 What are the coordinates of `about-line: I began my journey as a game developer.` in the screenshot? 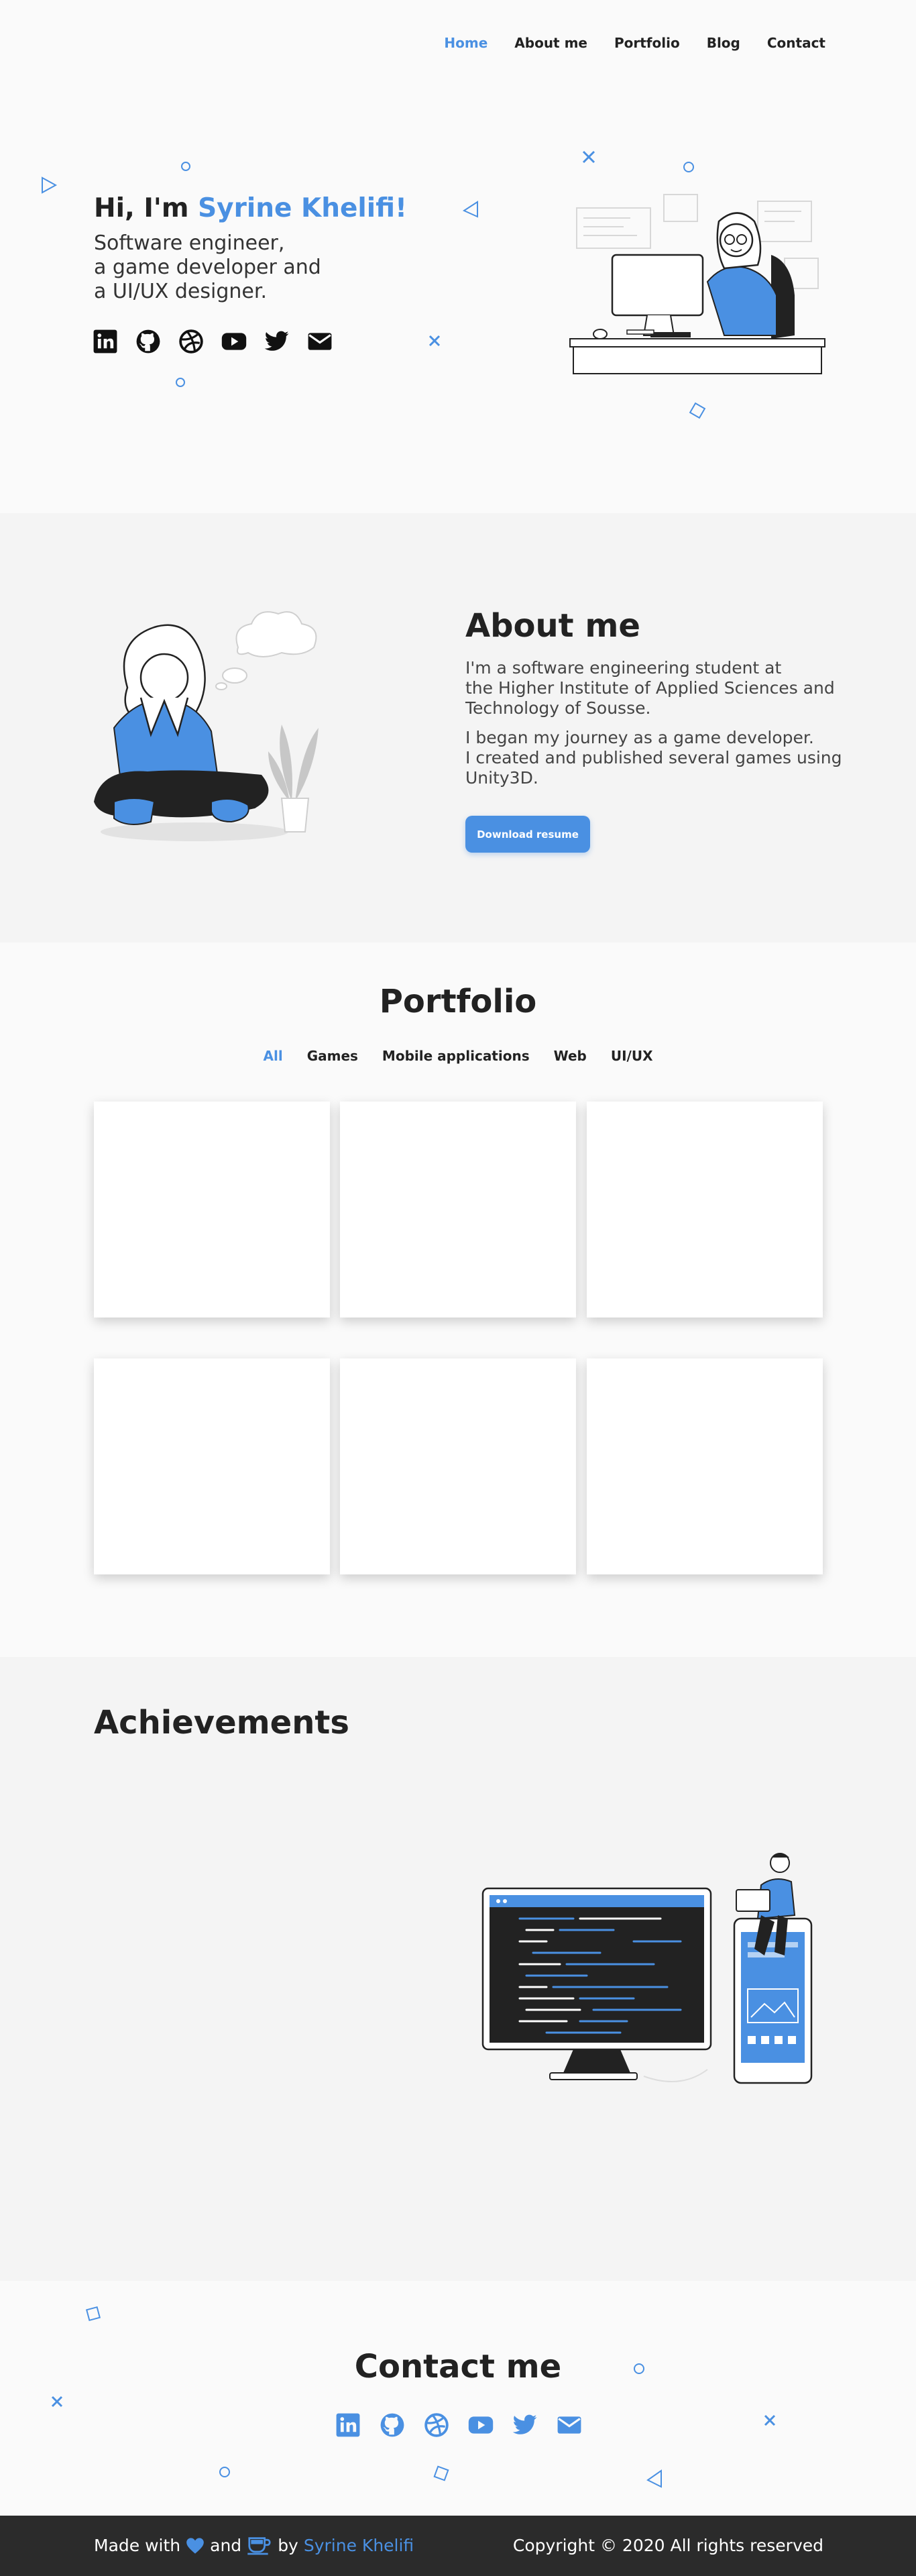 It's located at (639, 737).